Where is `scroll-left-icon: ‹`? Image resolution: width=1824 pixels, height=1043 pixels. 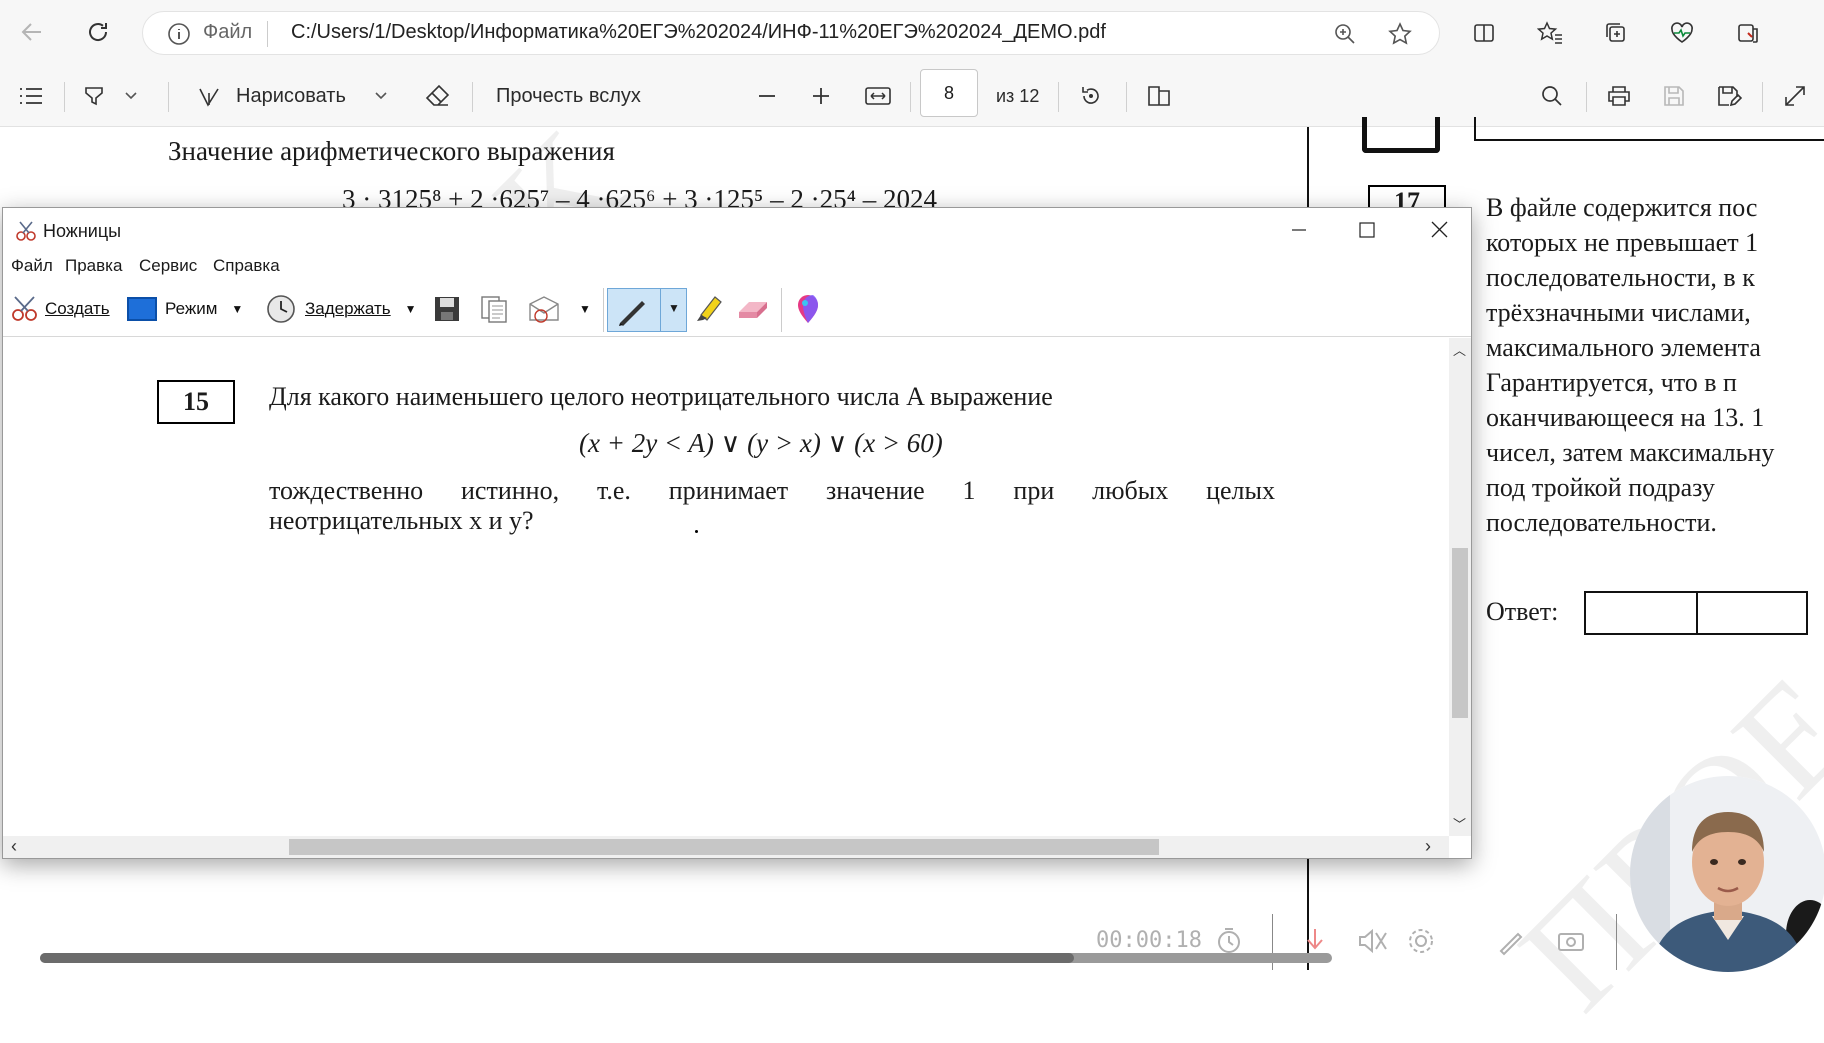
scroll-left-icon: ‹ is located at coordinates (14, 846).